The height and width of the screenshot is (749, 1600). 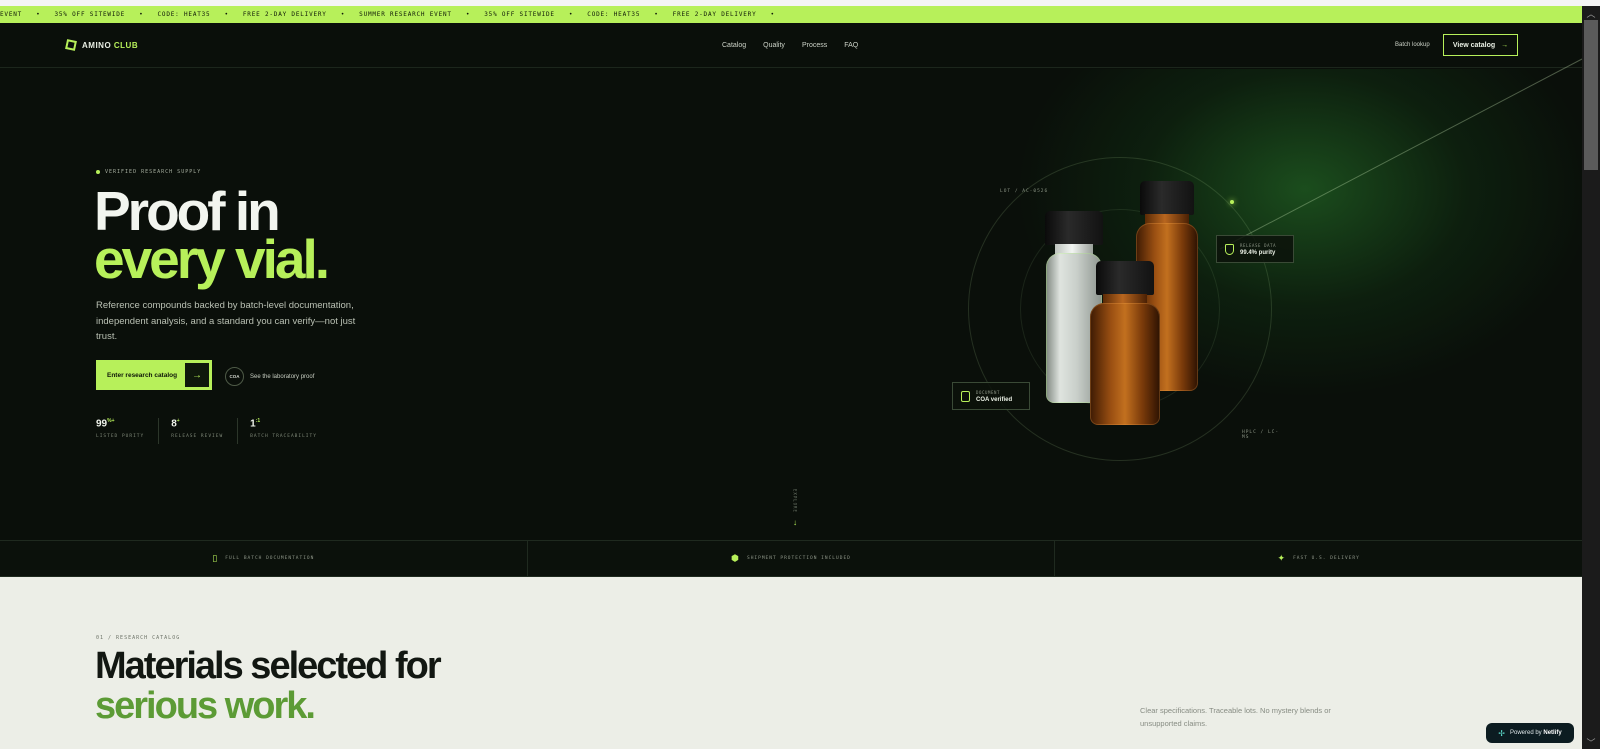 I want to click on release-data-text: RELEASE DATA 99.4% purity, so click(x=1258, y=249).